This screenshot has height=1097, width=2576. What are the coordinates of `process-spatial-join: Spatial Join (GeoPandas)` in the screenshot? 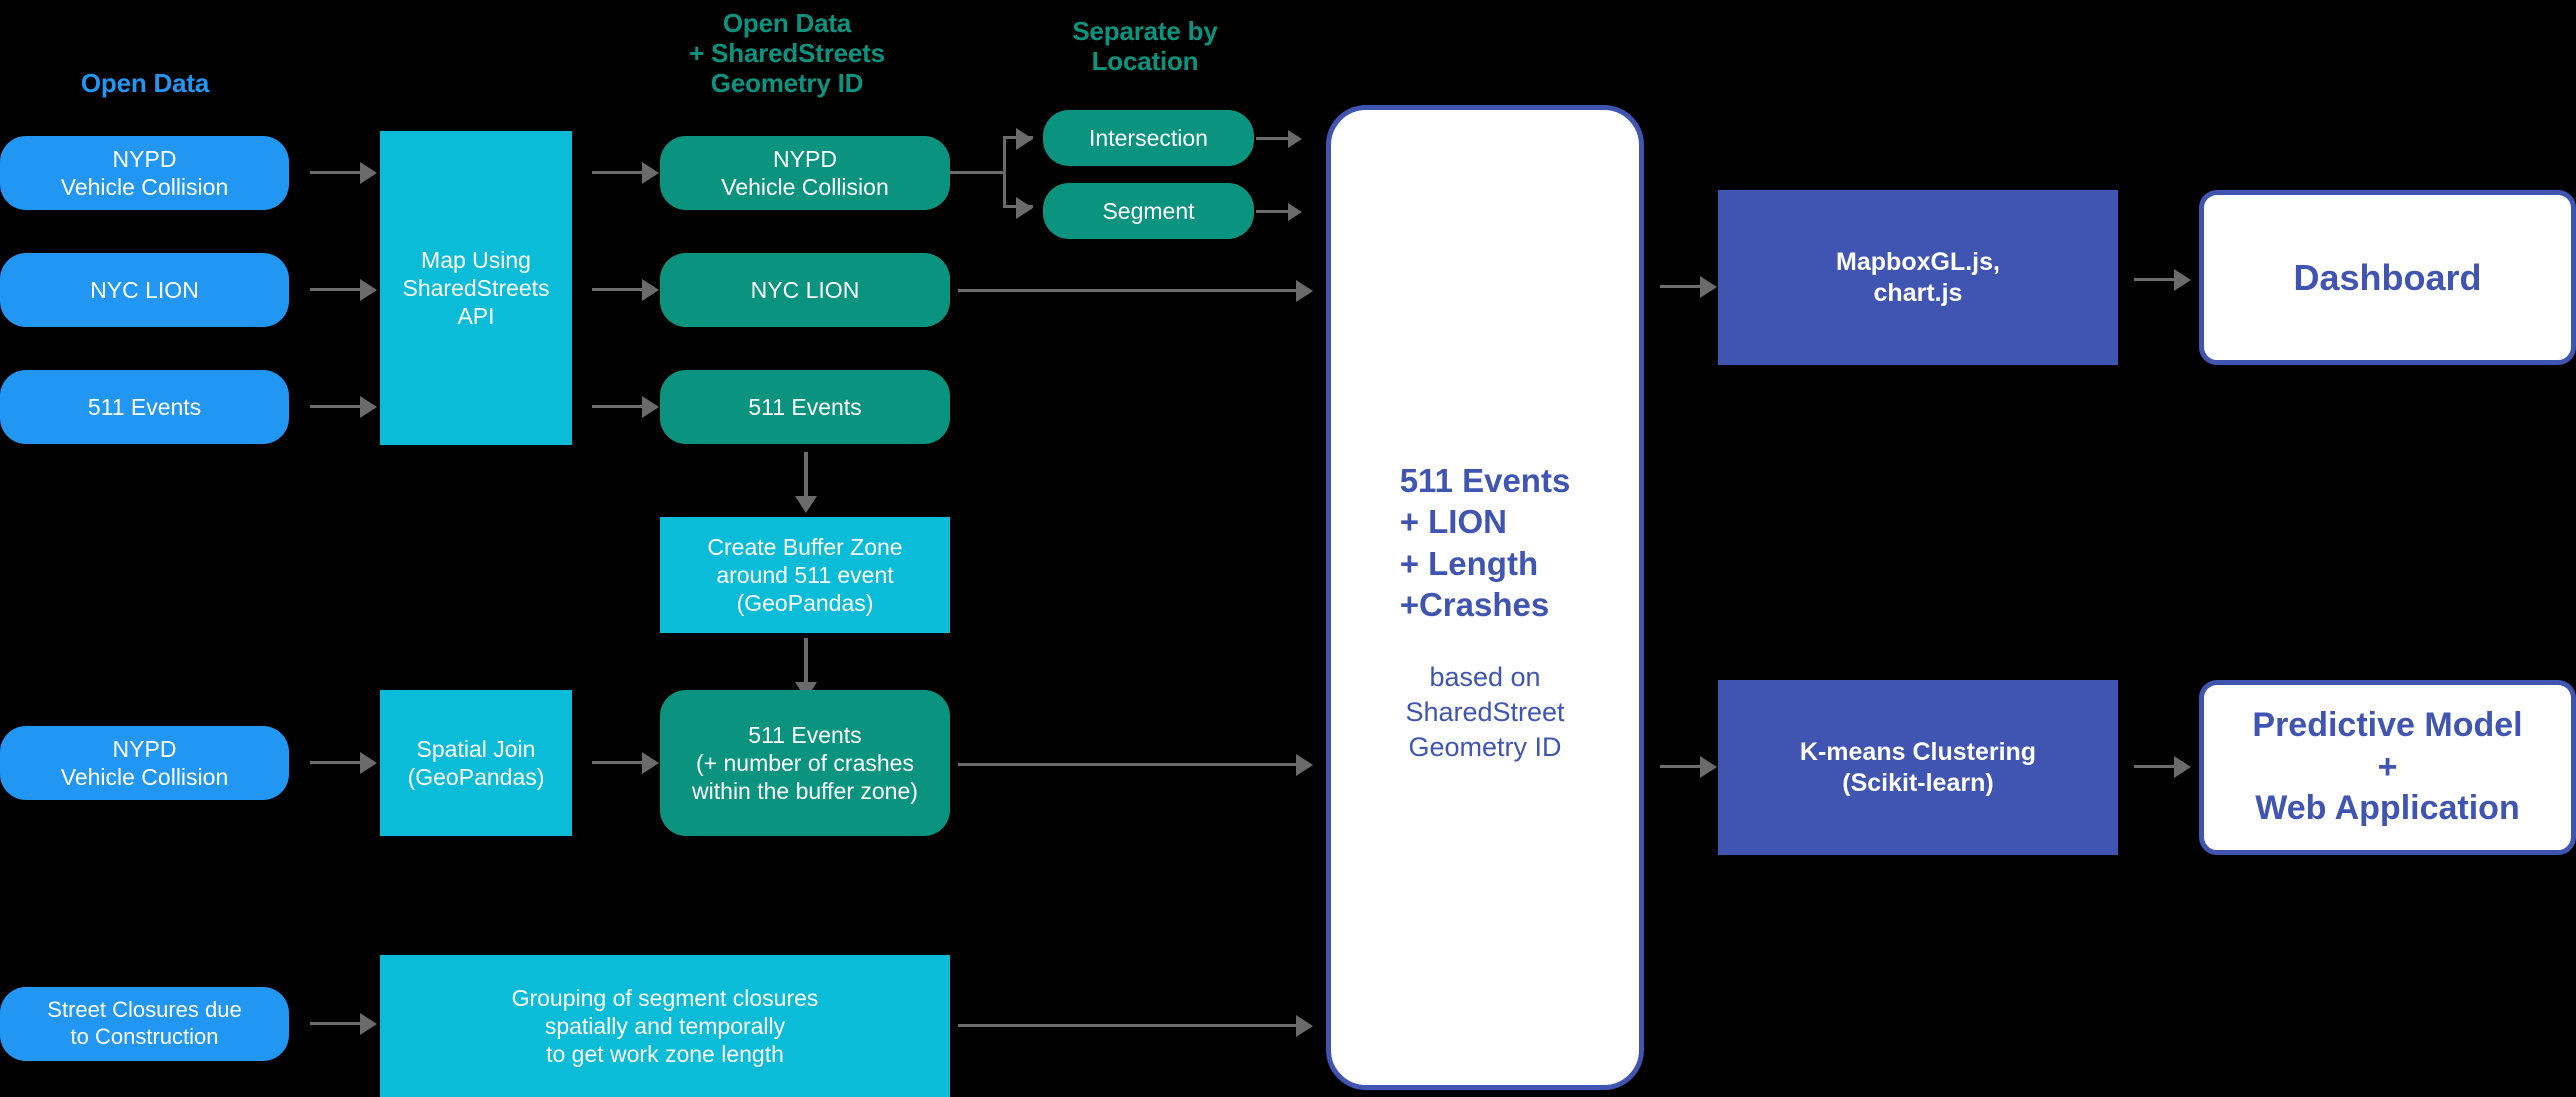 It's located at (476, 763).